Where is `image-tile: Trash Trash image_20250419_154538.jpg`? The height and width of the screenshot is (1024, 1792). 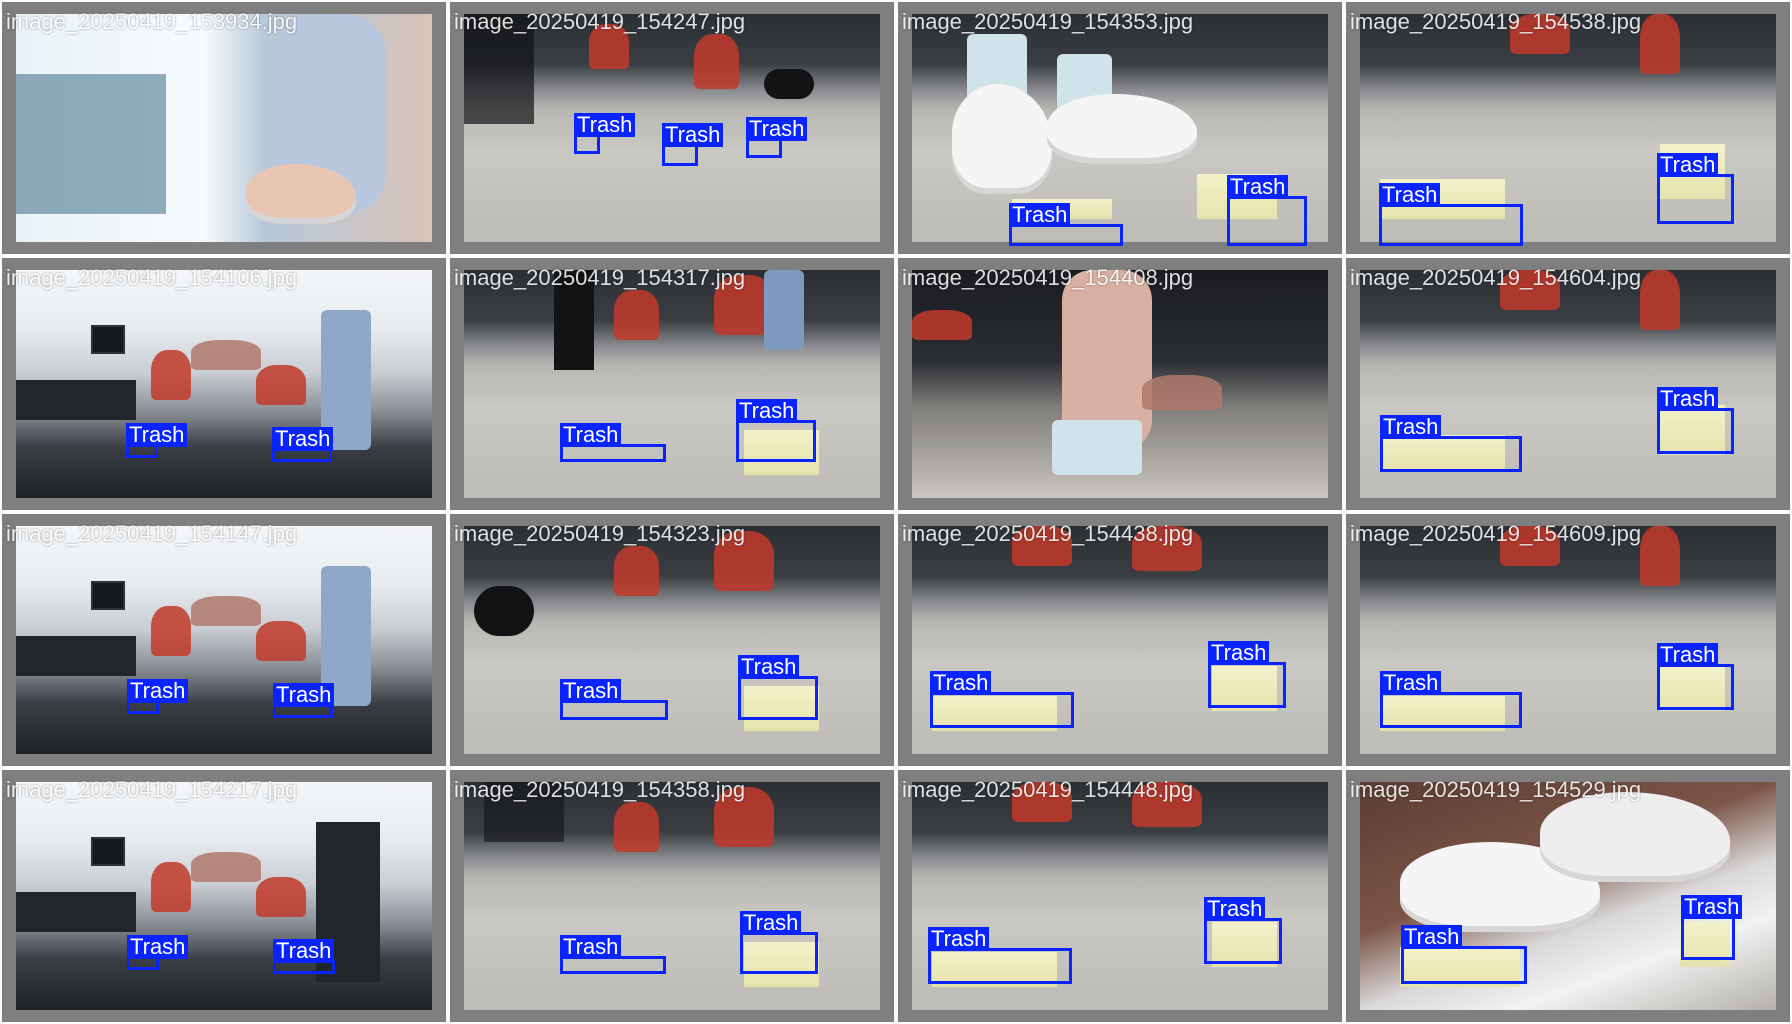 image-tile: Trash Trash image_20250419_154538.jpg is located at coordinates (1568, 128).